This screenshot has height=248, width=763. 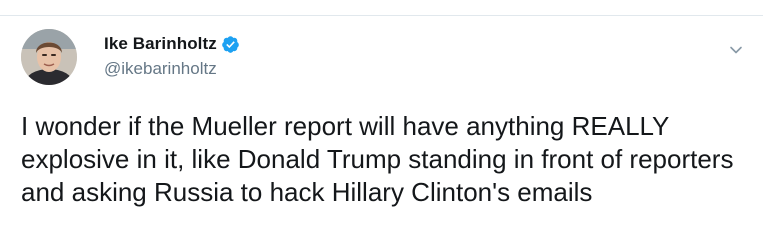 What do you see at coordinates (160, 44) in the screenshot?
I see `display-name: Ike Barinholtz` at bounding box center [160, 44].